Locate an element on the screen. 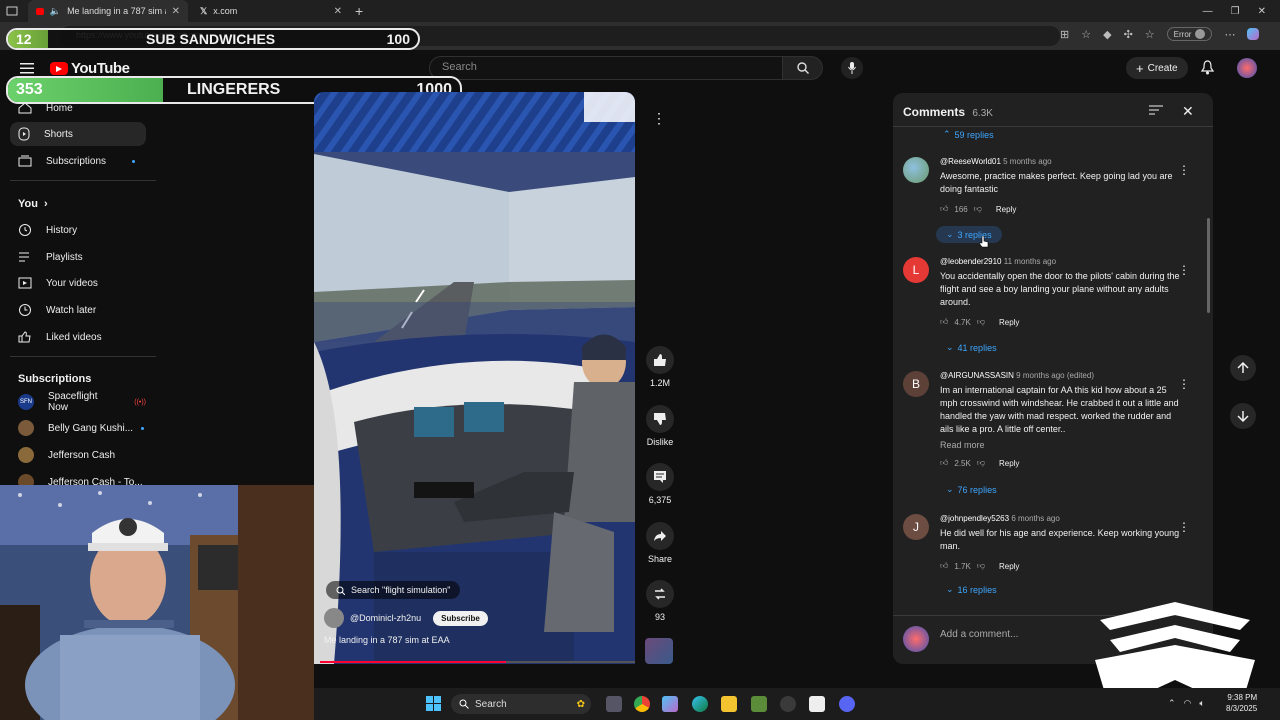  channel-avatar is located at coordinates (334, 618).